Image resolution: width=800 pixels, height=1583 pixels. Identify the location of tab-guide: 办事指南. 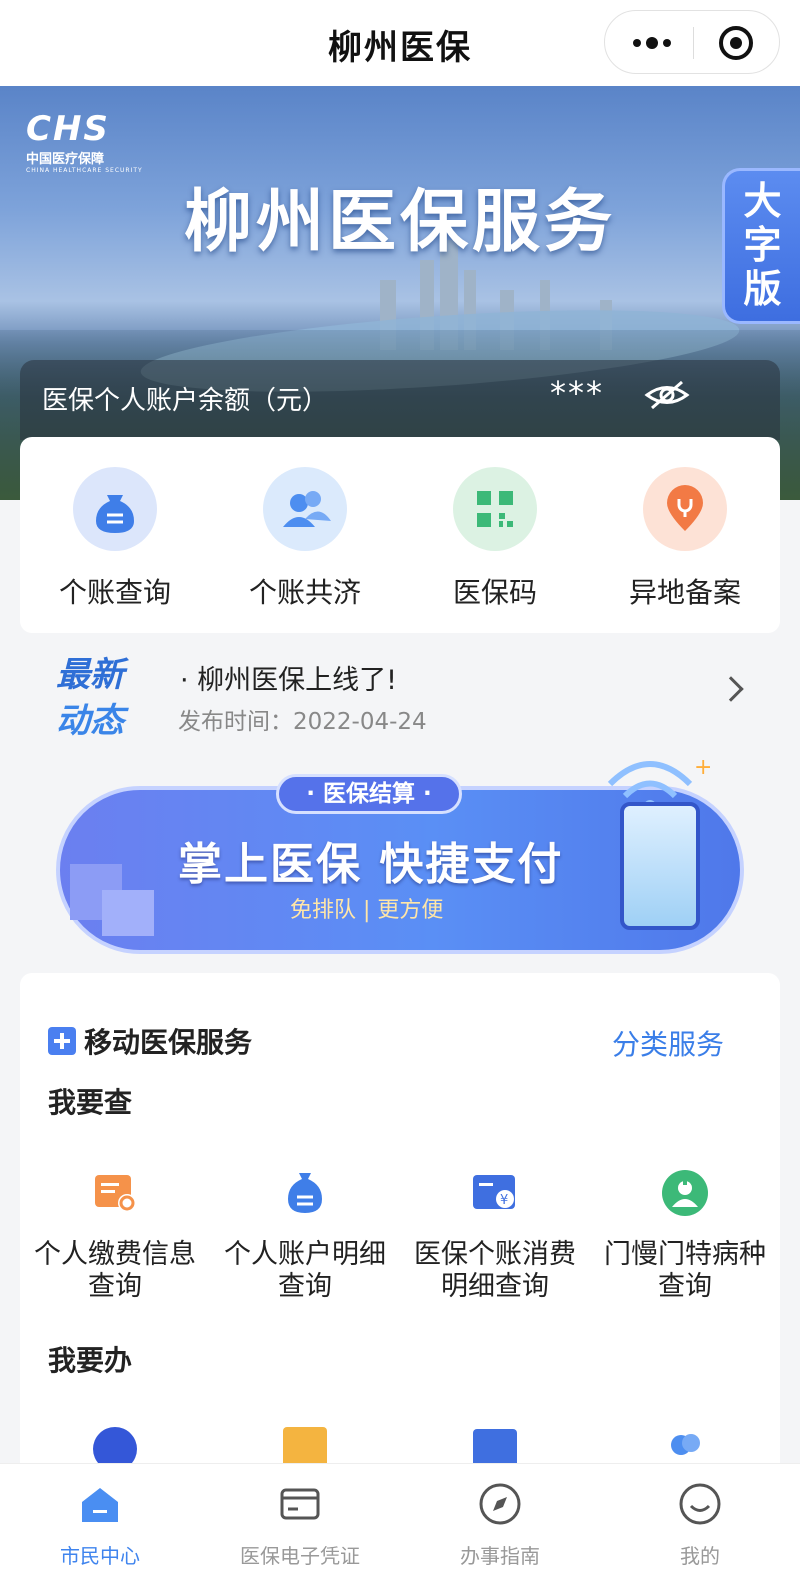
(500, 1523).